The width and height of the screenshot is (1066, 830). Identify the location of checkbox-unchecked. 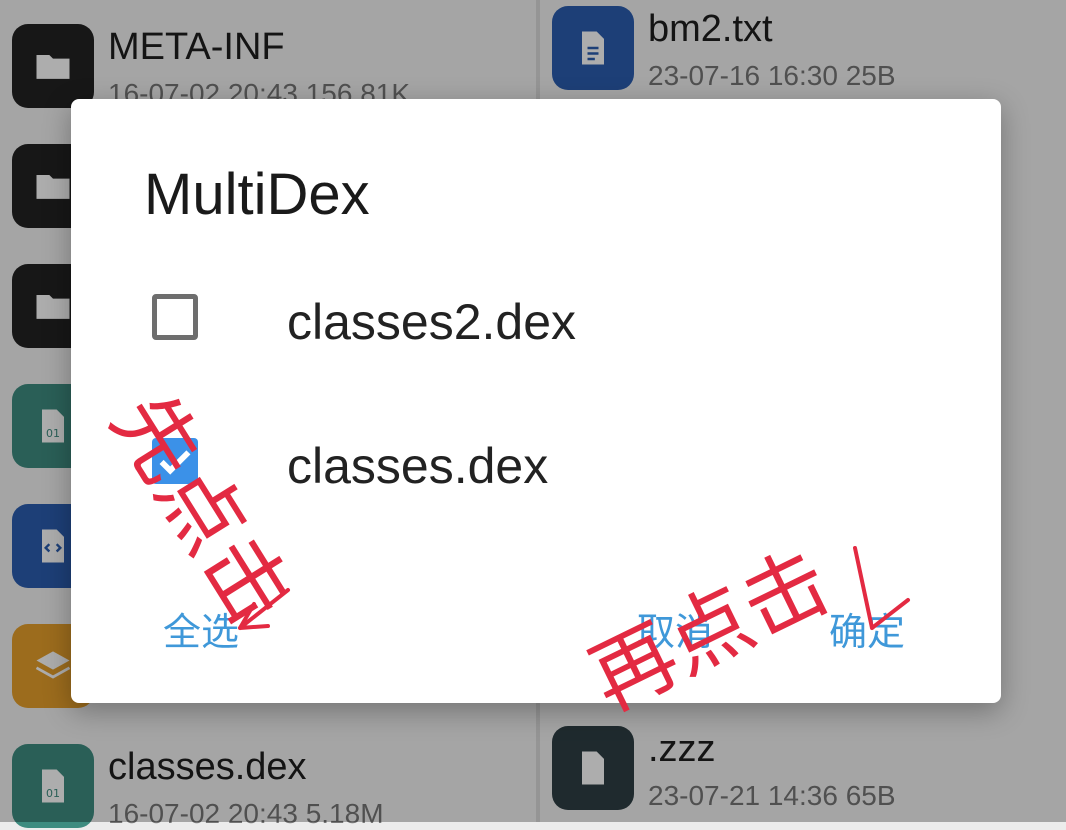
(175, 317).